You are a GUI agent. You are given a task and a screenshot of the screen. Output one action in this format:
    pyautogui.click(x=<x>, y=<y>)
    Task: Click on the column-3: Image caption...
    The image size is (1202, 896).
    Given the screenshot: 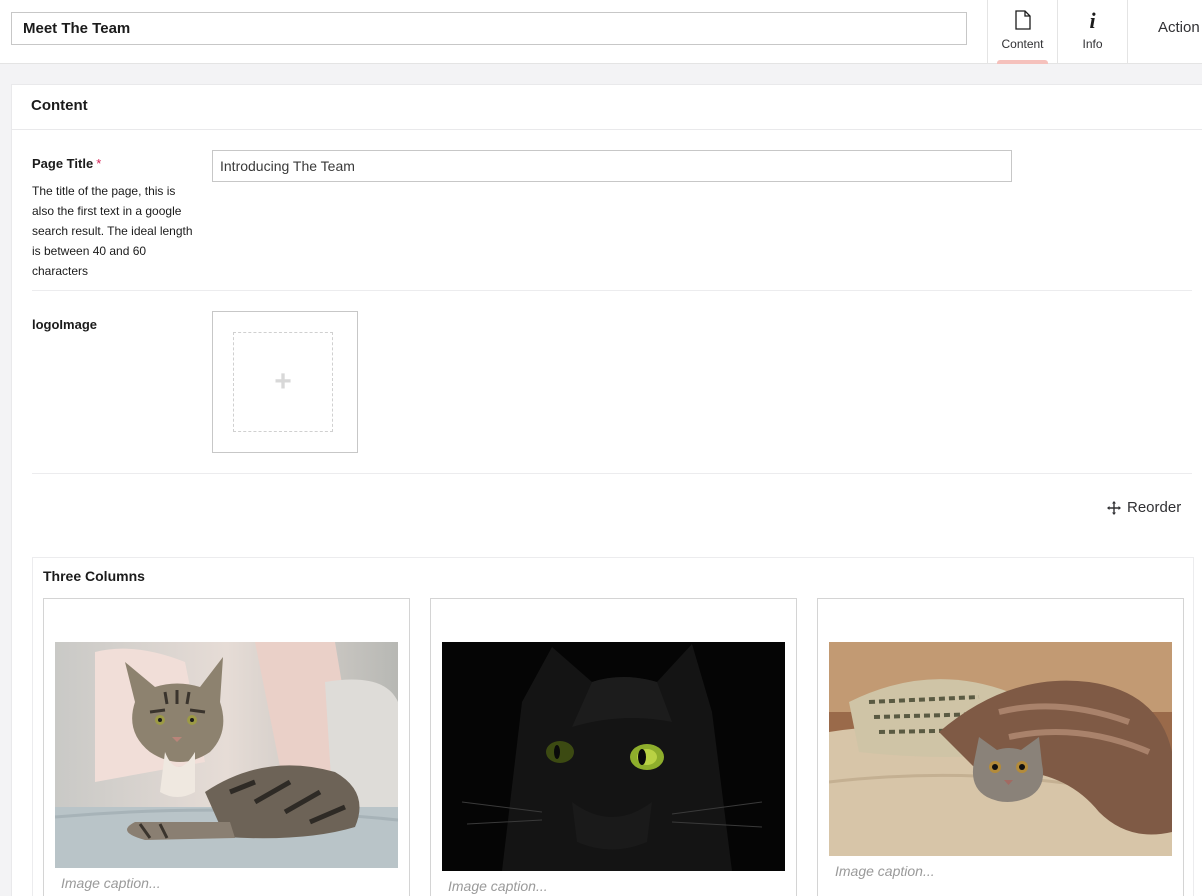 What is the action you would take?
    pyautogui.click(x=1000, y=747)
    